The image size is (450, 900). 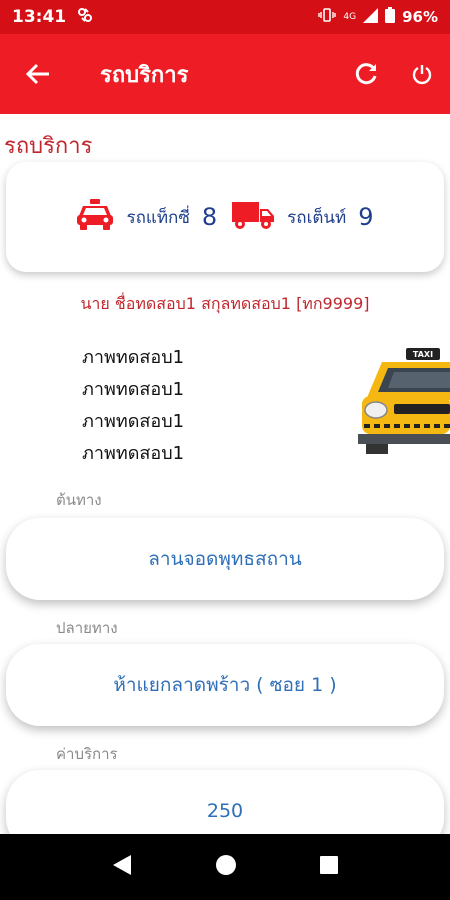 I want to click on truck-label: รถเต็นท์, so click(x=317, y=217).